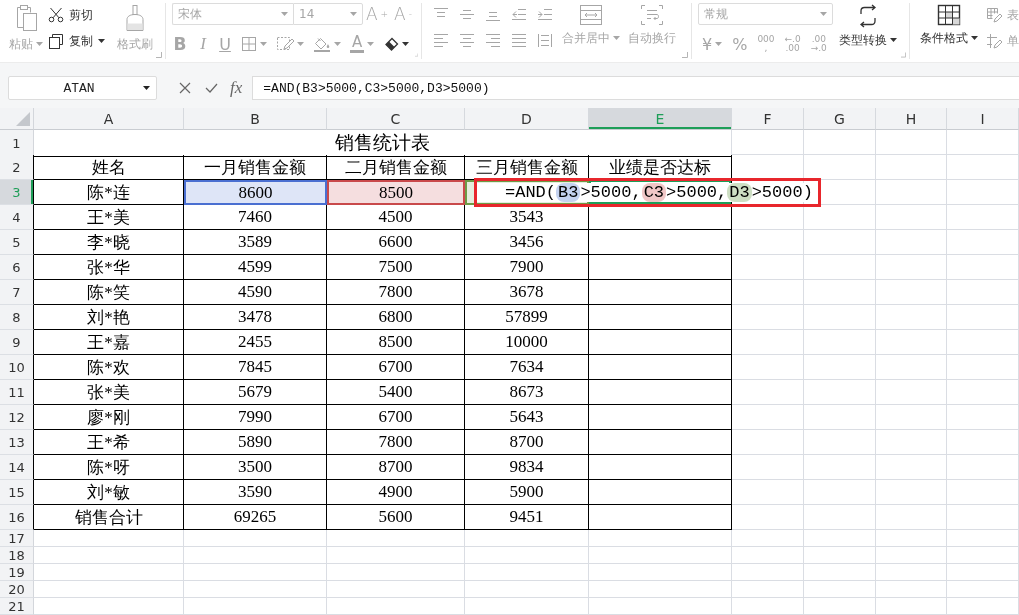 The width and height of the screenshot is (1019, 615). What do you see at coordinates (391, 44) in the screenshot?
I see `eraser-icon` at bounding box center [391, 44].